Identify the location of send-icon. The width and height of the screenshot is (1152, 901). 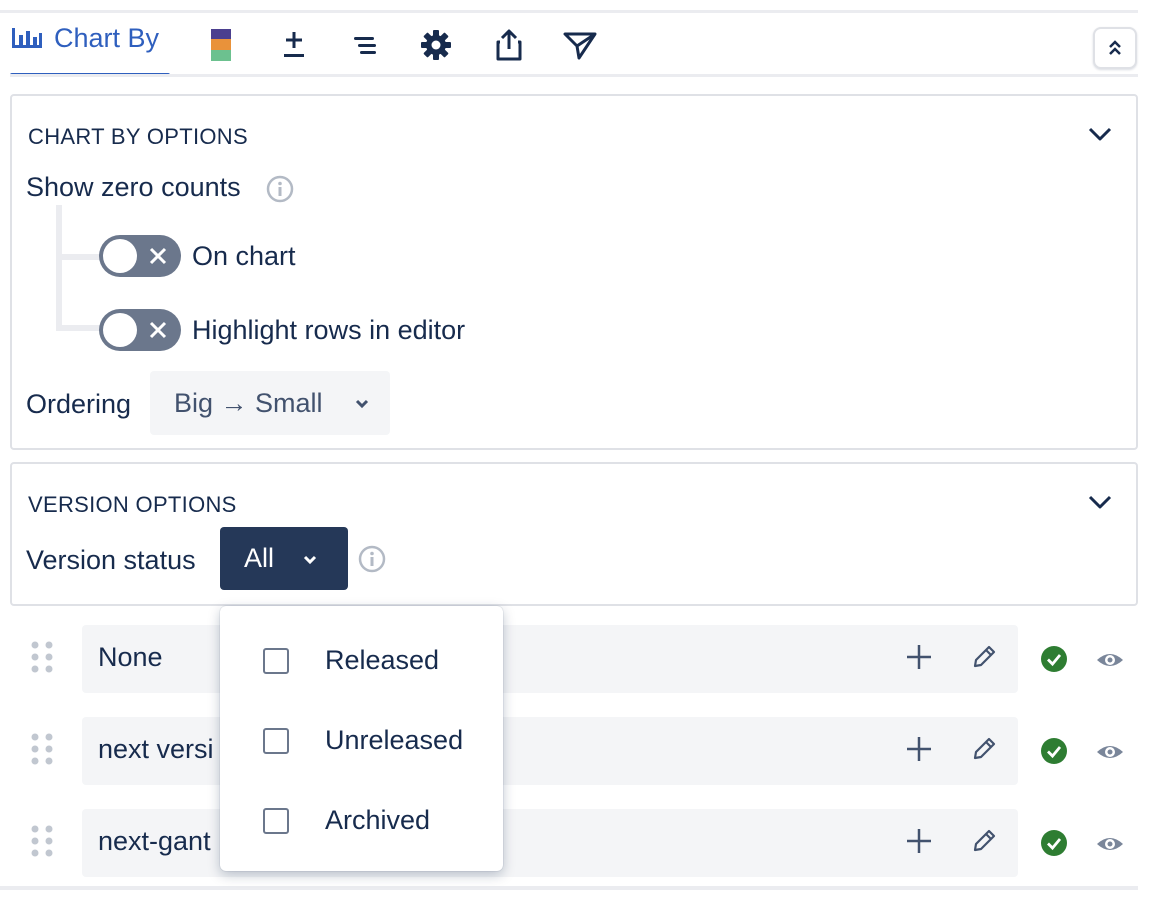
(580, 45).